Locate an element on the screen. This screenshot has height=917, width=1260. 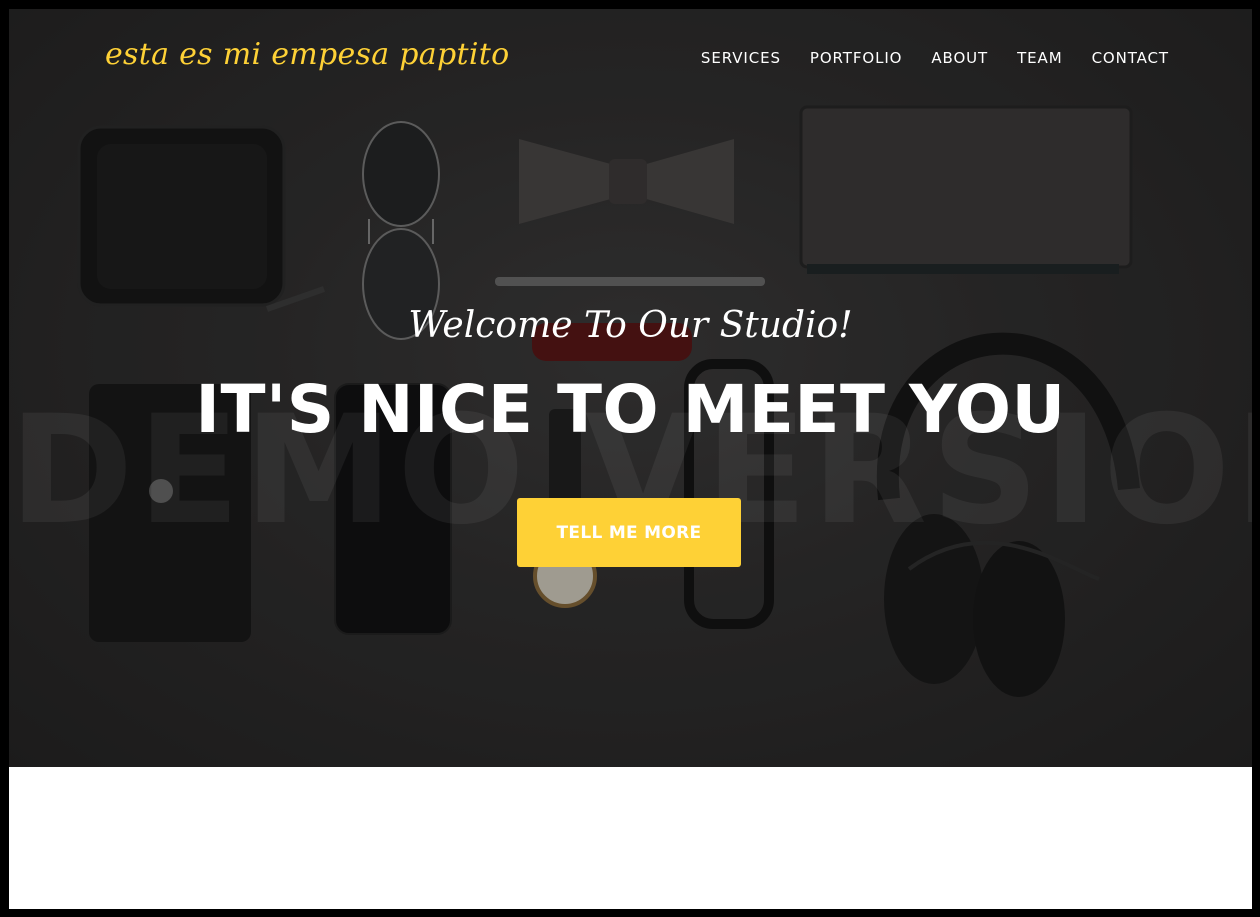
hero-lead-text: Welcome To Our Studio! is located at coordinates (630, 325).